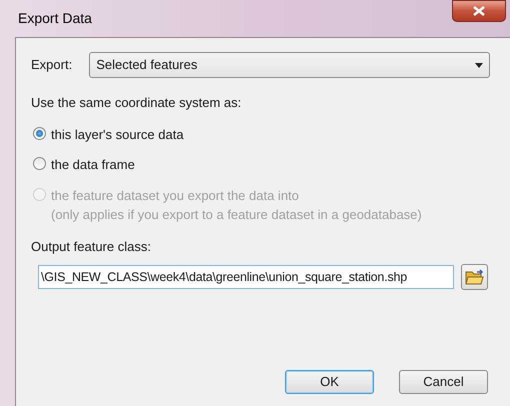 The height and width of the screenshot is (406, 510). I want to click on folder-icon, so click(474, 277).